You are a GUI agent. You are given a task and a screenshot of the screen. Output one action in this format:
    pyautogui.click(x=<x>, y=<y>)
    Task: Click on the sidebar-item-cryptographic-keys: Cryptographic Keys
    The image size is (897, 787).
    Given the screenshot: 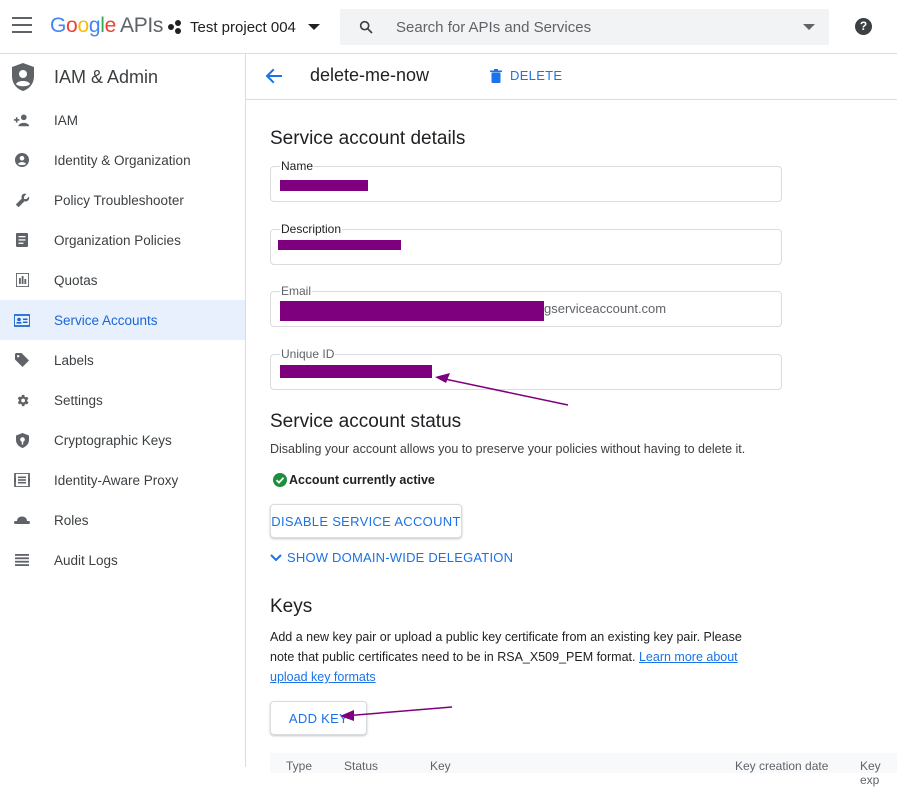 What is the action you would take?
    pyautogui.click(x=122, y=440)
    